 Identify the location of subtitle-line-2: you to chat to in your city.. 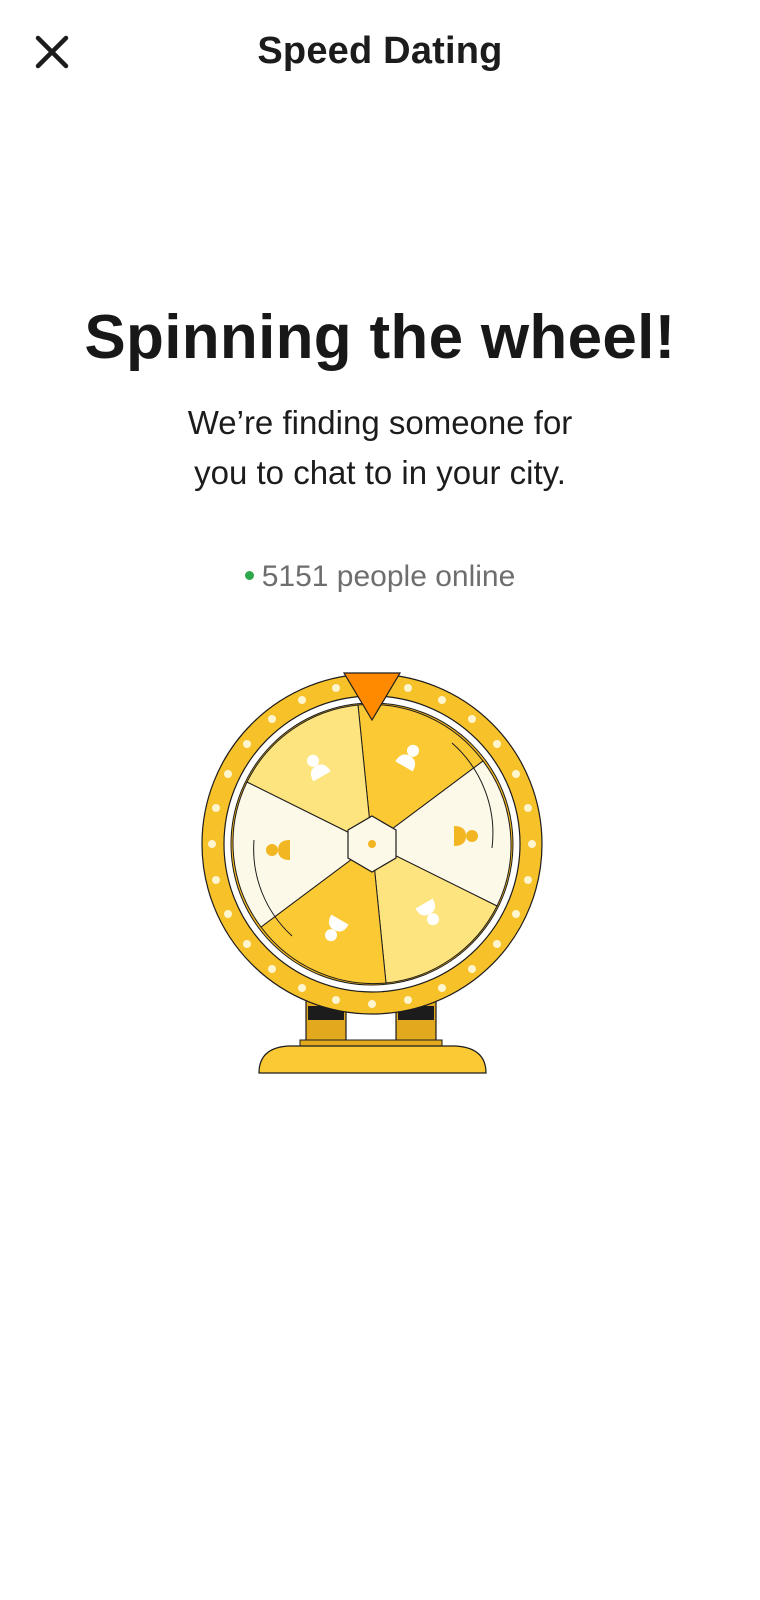
(380, 472).